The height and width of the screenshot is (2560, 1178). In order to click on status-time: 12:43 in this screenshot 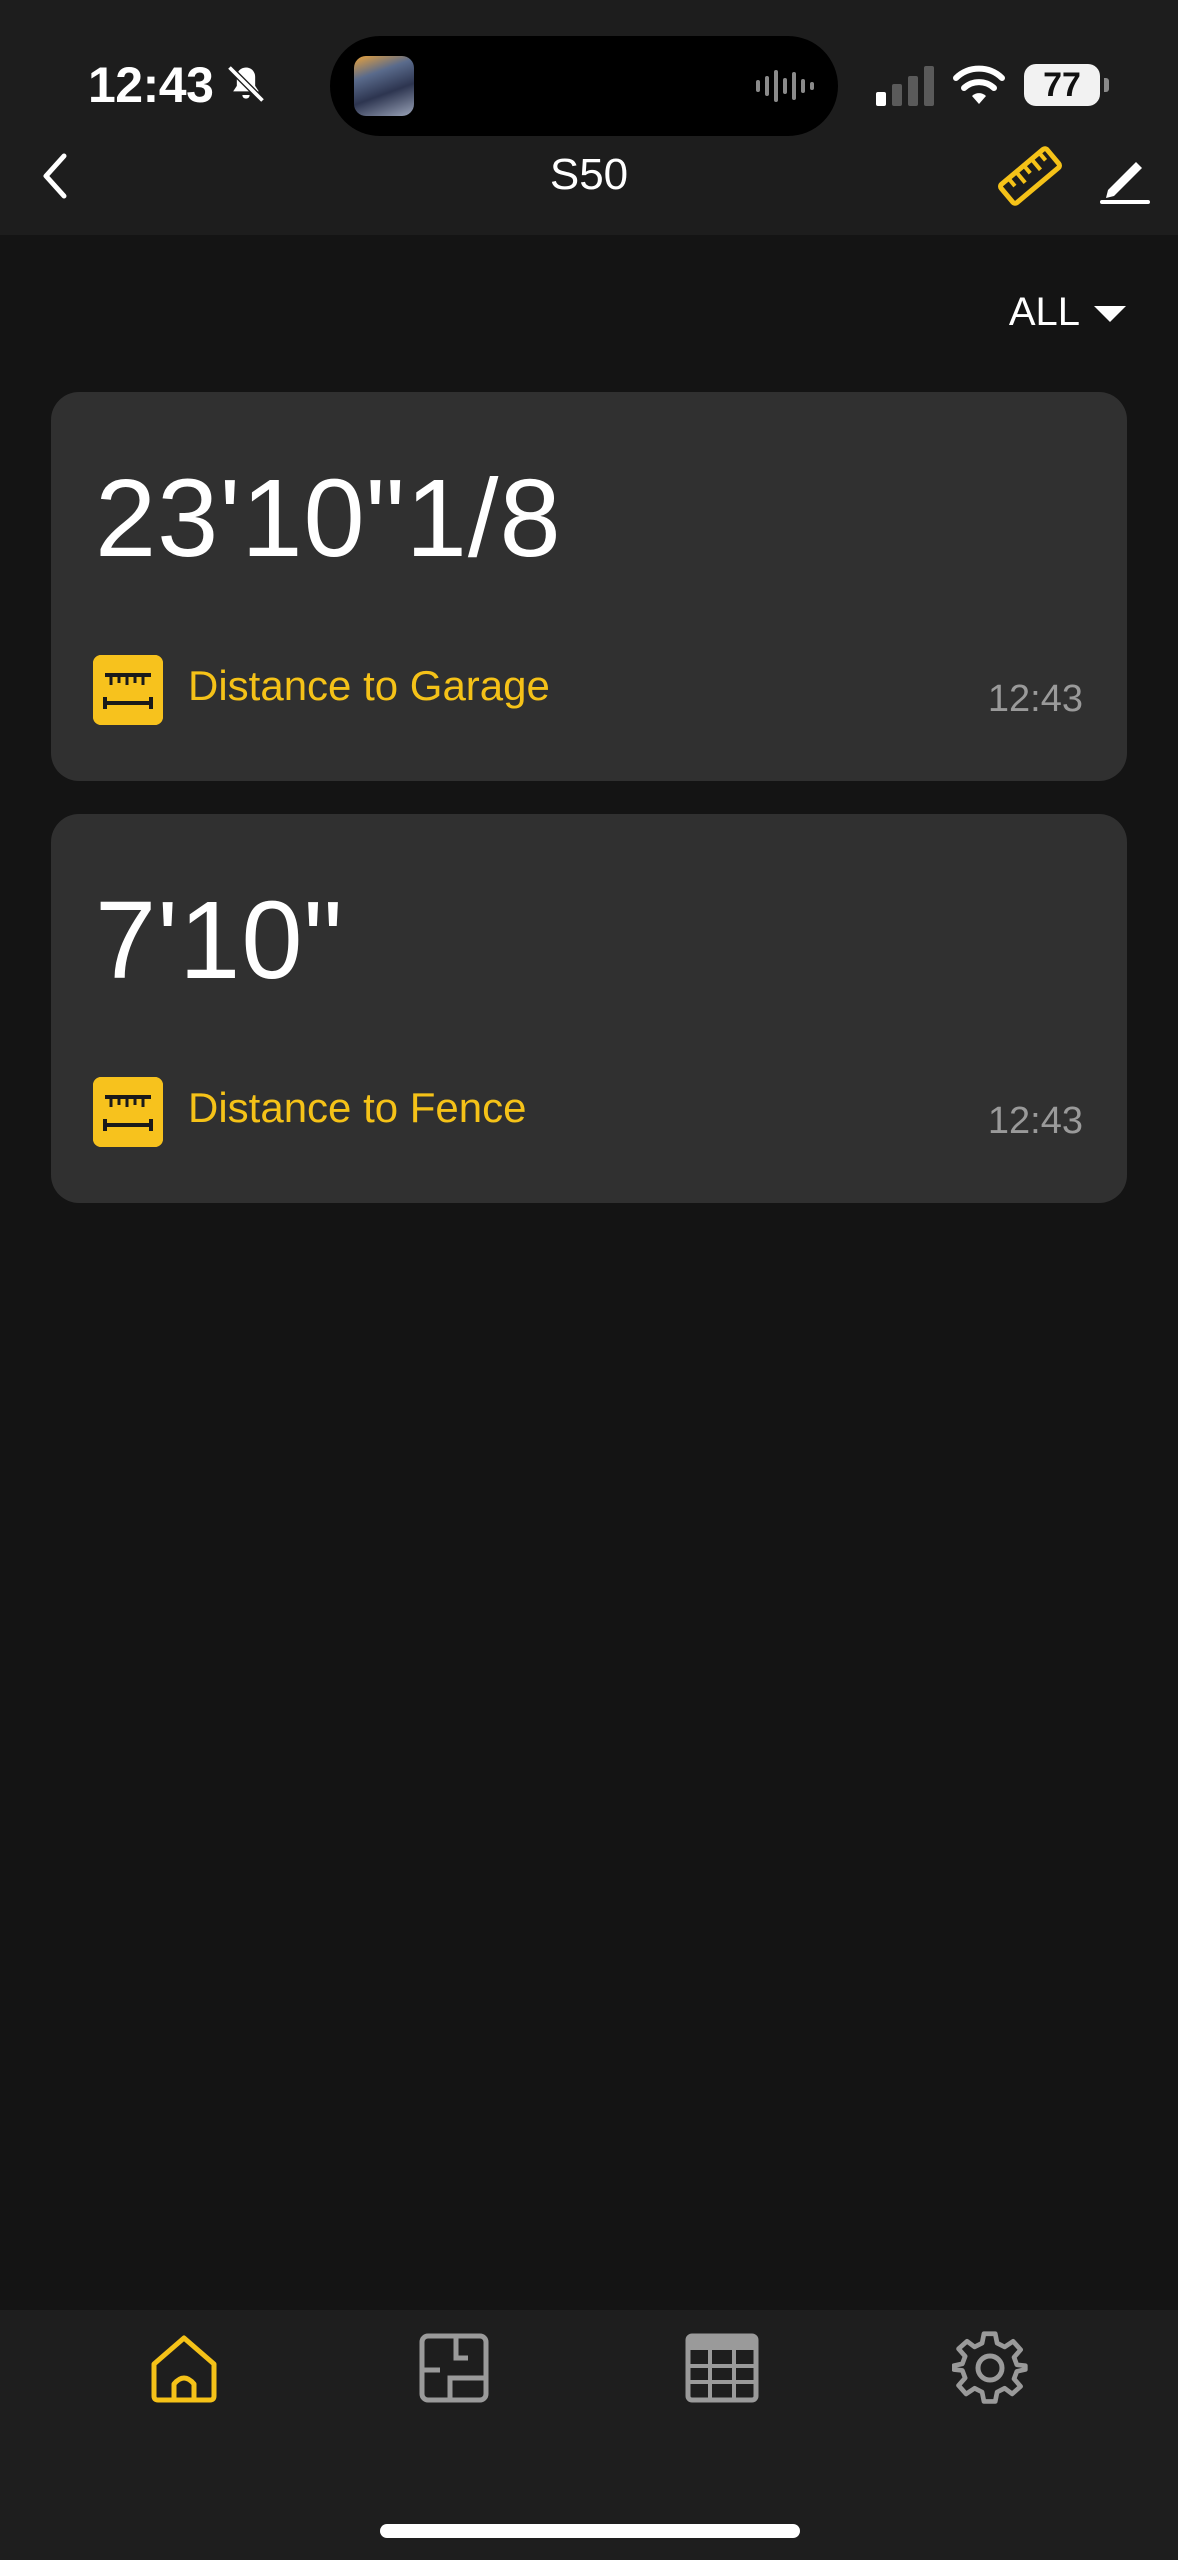, I will do `click(151, 85)`.